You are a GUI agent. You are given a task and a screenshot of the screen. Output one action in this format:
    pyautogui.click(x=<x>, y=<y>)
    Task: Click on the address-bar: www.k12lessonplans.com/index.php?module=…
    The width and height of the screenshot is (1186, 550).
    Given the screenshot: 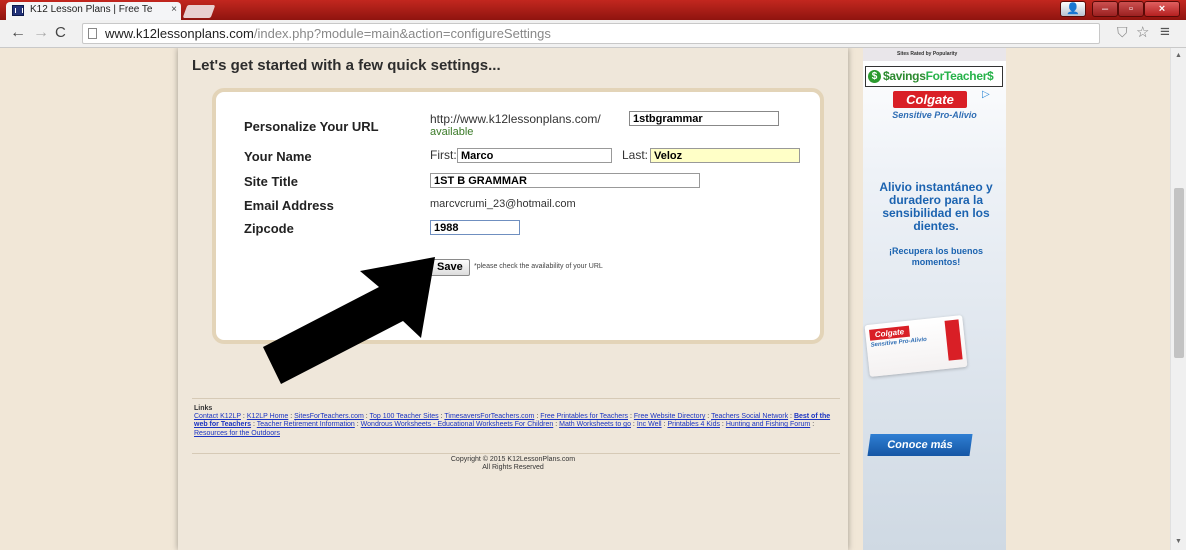 What is the action you would take?
    pyautogui.click(x=591, y=33)
    